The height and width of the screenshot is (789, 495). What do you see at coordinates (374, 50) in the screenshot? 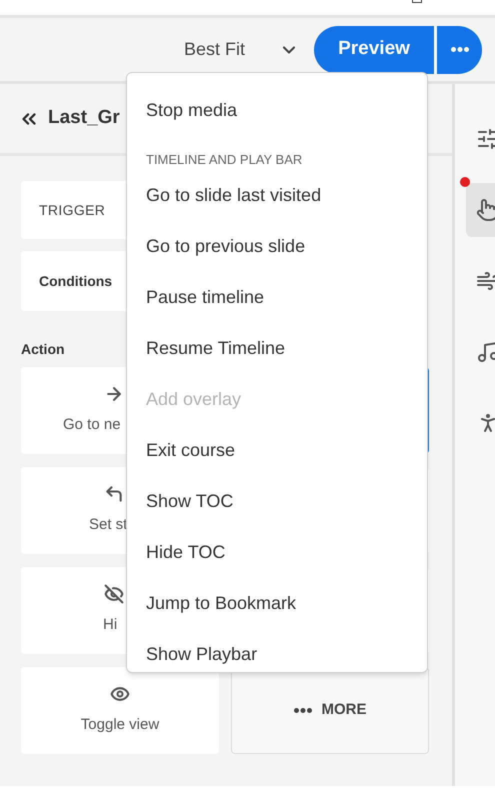
I see `preview-button: Preview` at bounding box center [374, 50].